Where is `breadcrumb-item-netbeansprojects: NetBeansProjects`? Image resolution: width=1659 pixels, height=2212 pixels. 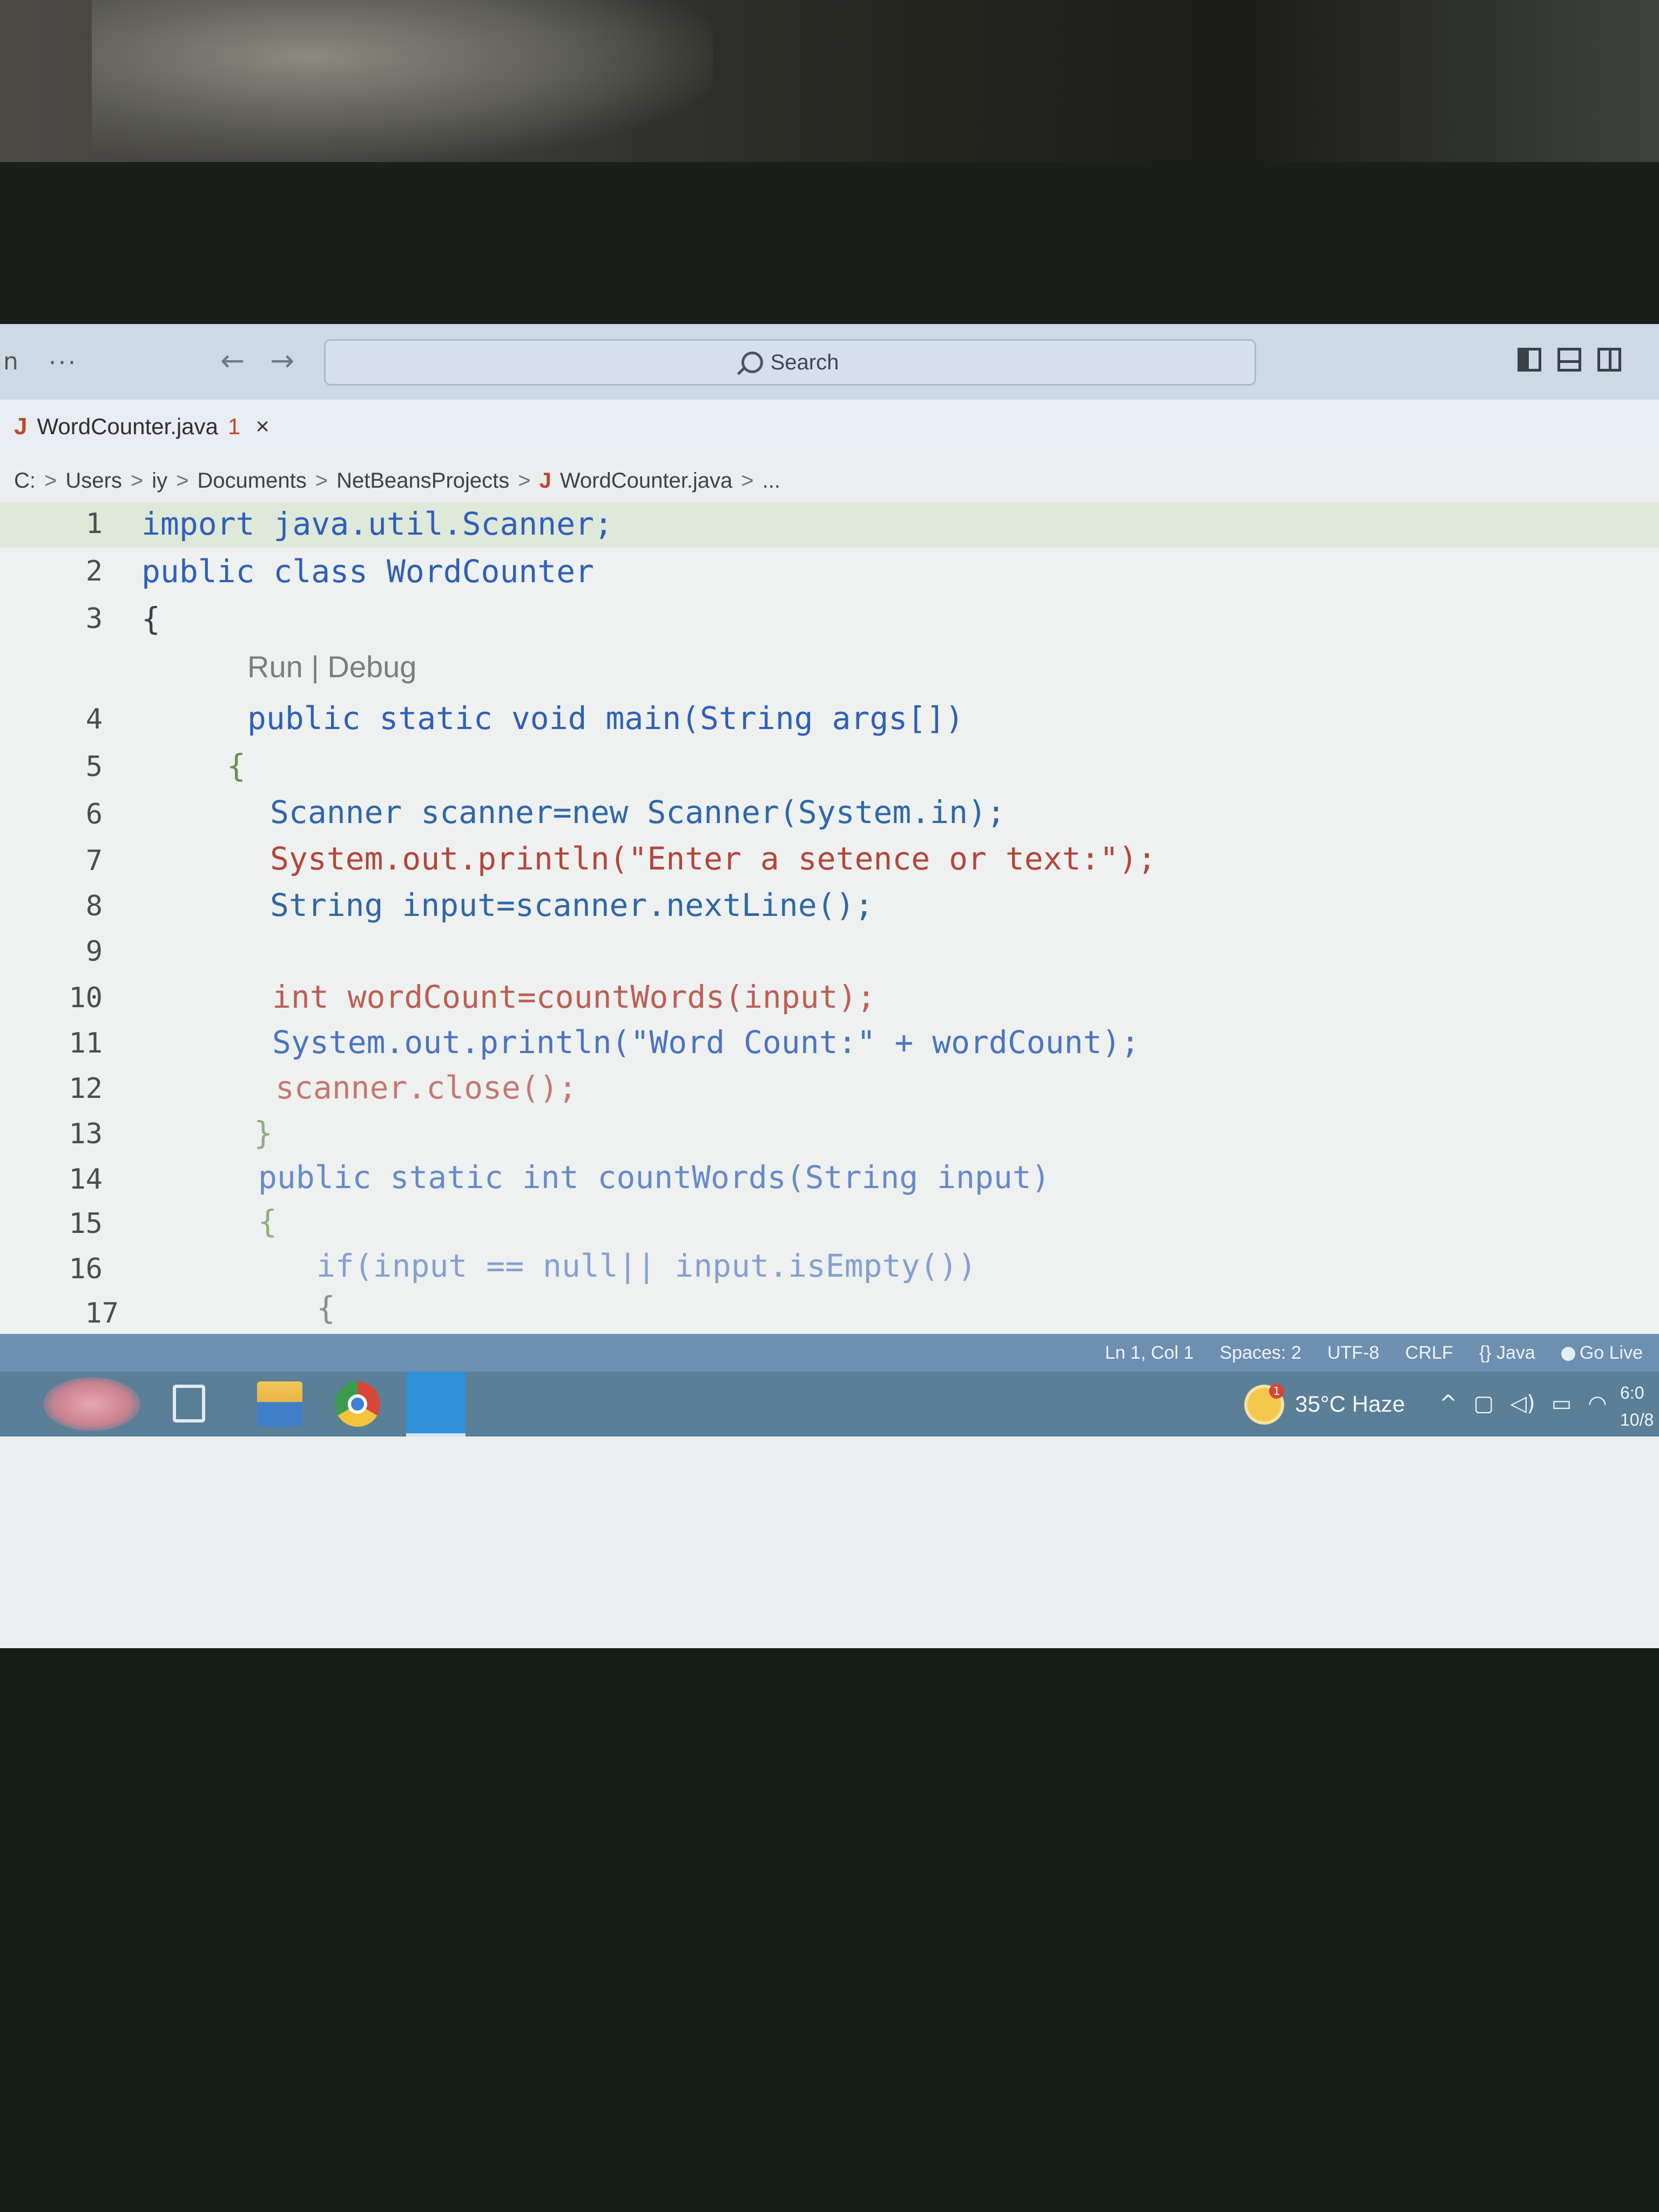
breadcrumb-item-netbeansprojects: NetBeansProjects is located at coordinates (422, 481).